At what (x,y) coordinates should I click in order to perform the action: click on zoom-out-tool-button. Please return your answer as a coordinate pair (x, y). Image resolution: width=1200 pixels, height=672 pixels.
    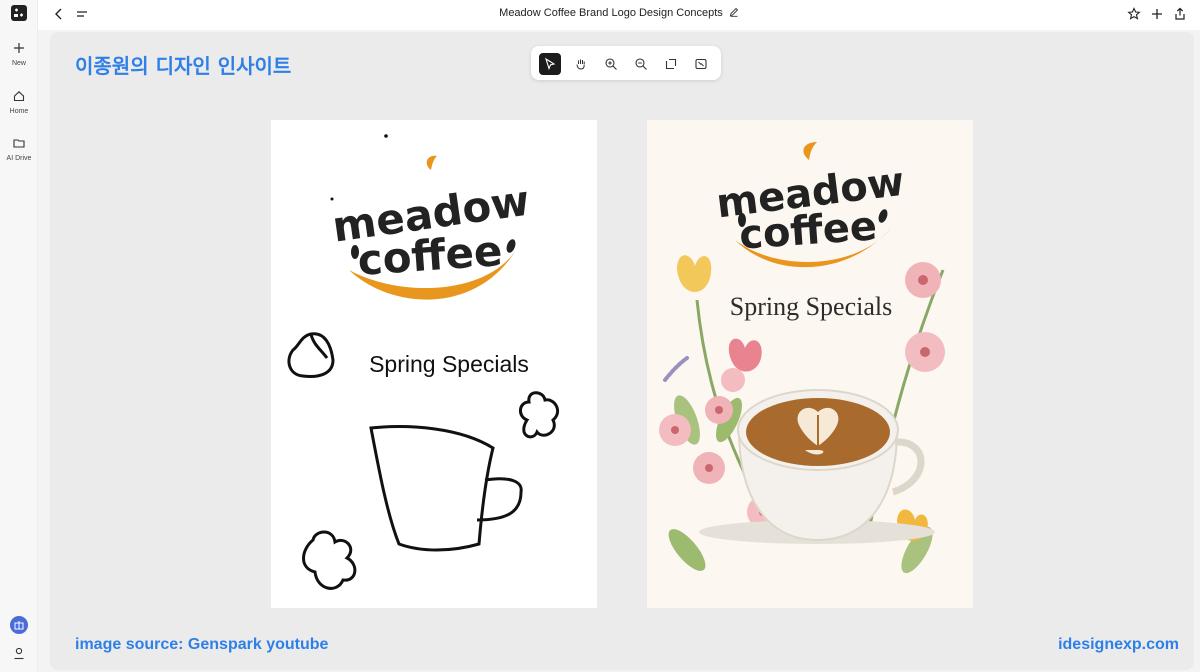
    Looking at the image, I should click on (641, 64).